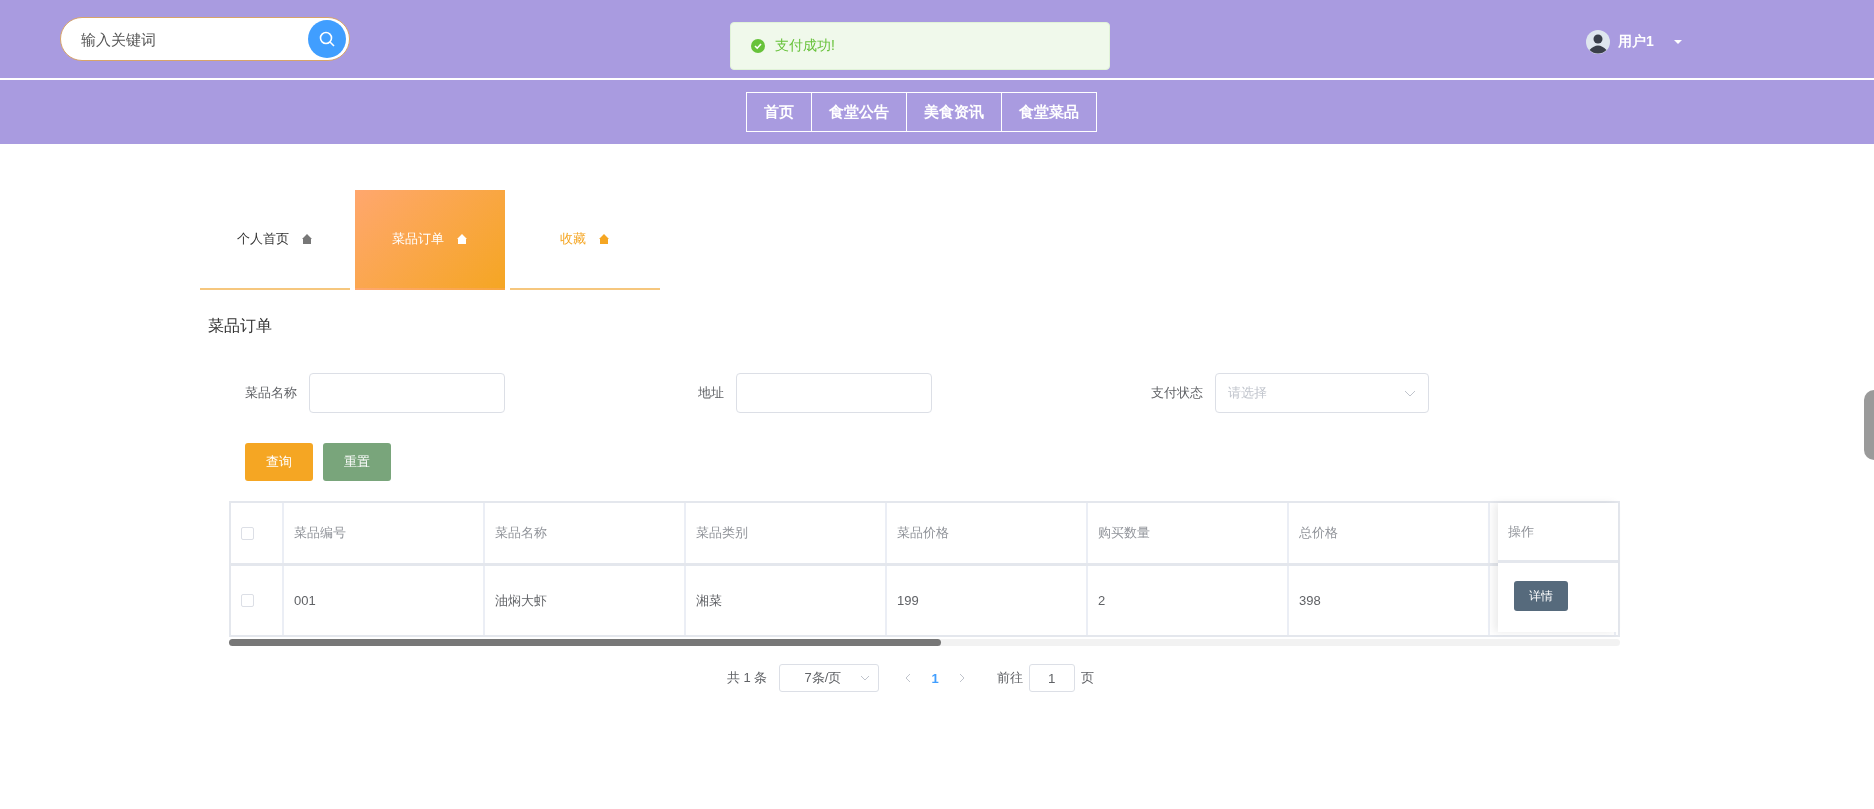 The width and height of the screenshot is (1874, 809). Describe the element at coordinates (305, 600) in the screenshot. I see `table-cell: 001` at that location.